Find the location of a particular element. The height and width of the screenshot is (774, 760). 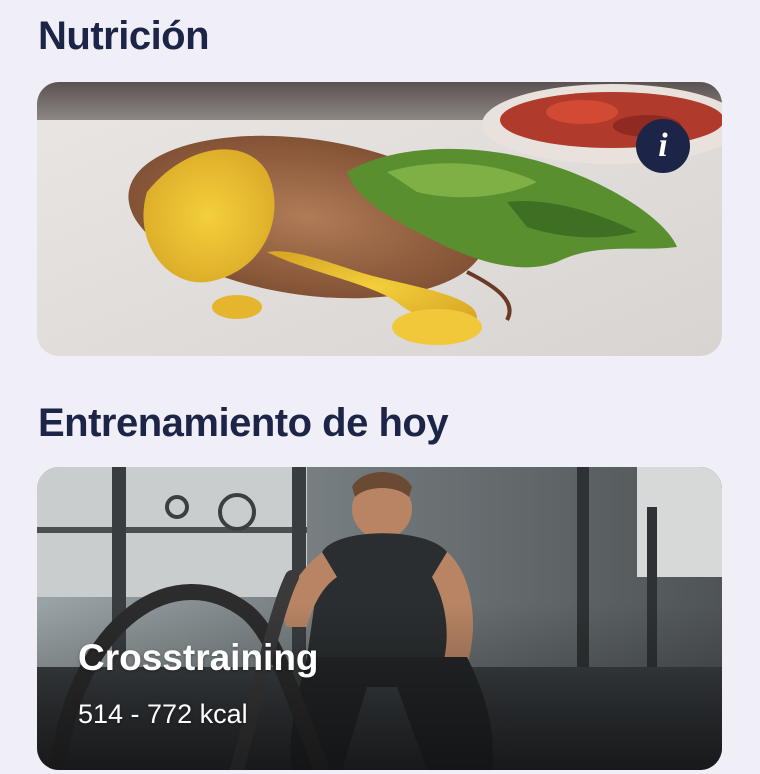

workout-section-title: Entrenamiento de hoy is located at coordinates (243, 423).